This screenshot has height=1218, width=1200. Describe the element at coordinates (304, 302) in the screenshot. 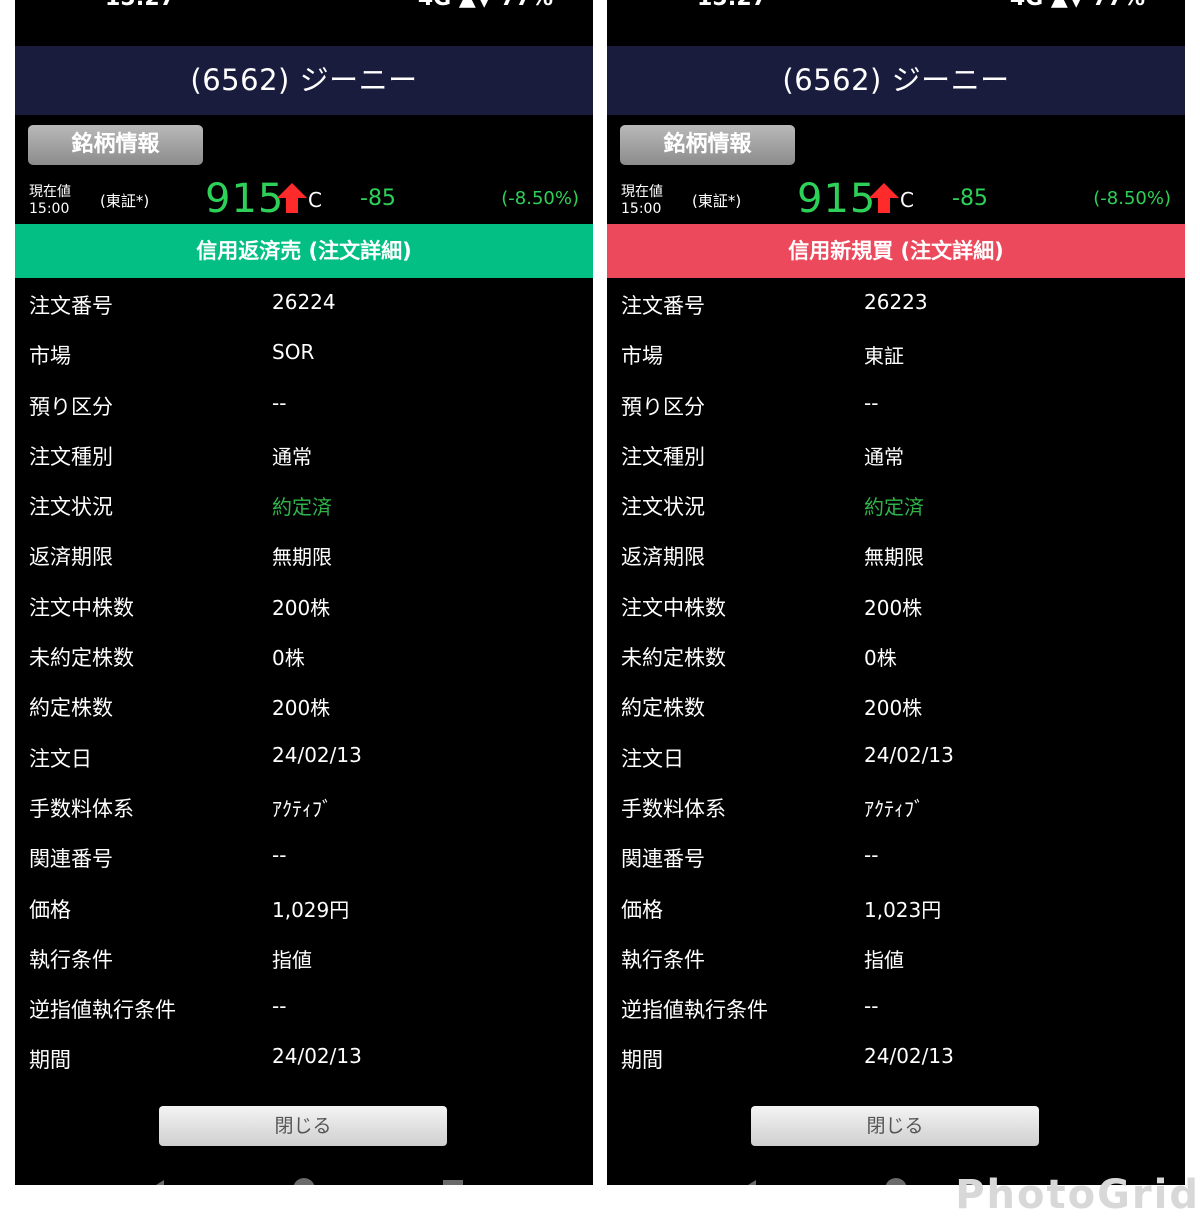

I see `detail-value: 26224` at that location.